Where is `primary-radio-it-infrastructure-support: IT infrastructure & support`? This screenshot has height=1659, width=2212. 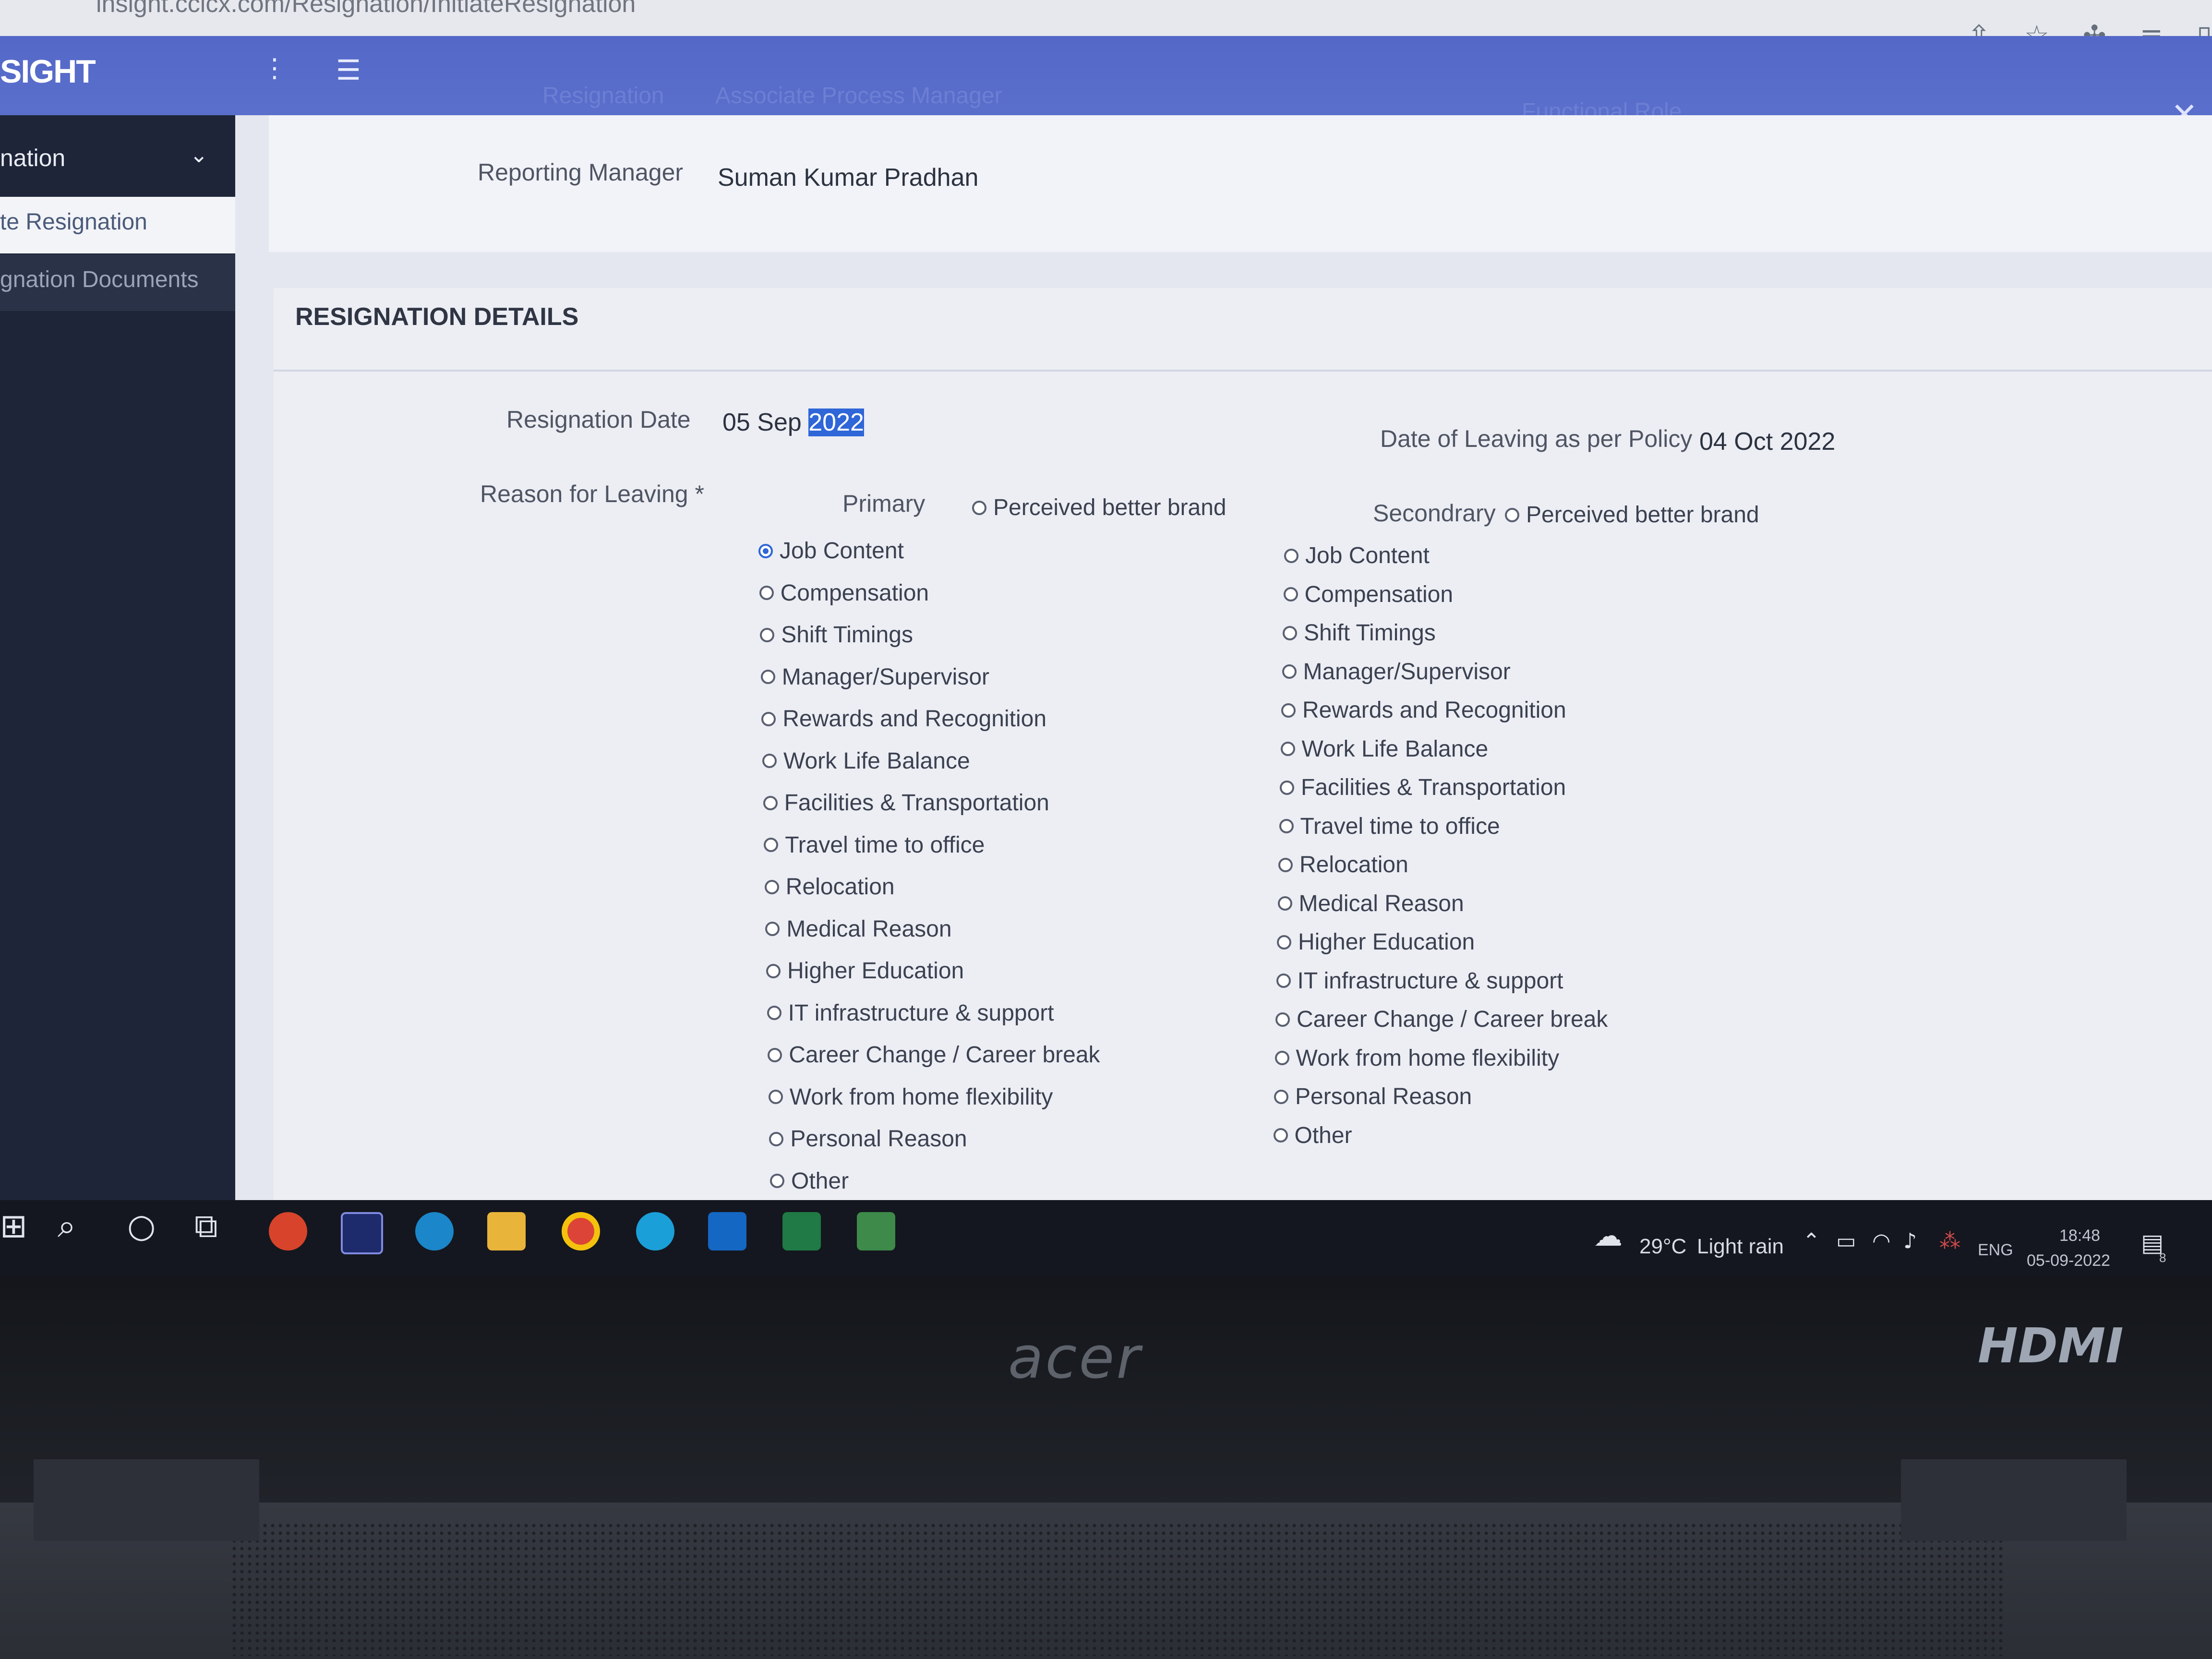
primary-radio-it-infrastructure-support: IT infrastructure & support is located at coordinates (910, 1013).